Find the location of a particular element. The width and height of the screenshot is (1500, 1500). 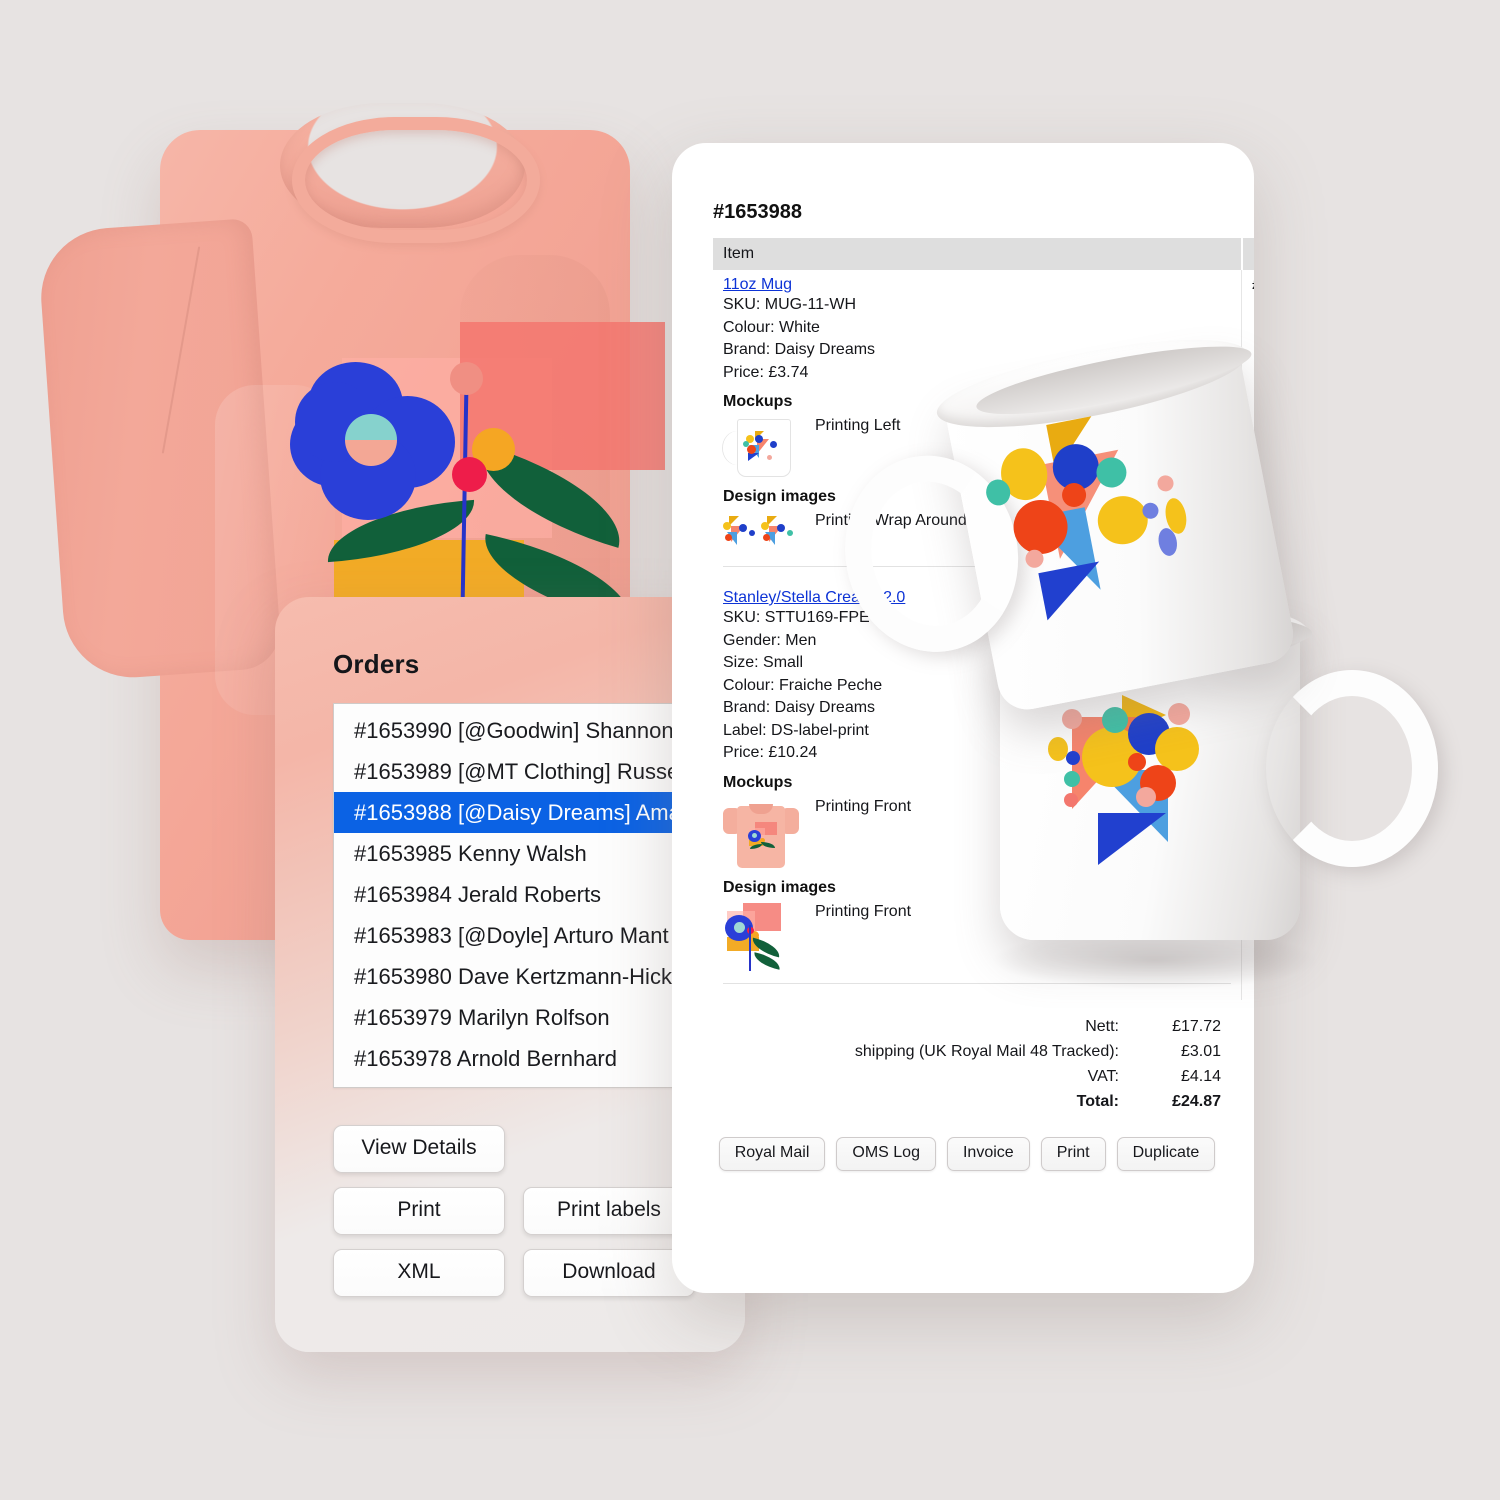

wrap-around-design-thumbnail is located at coordinates (761, 533).